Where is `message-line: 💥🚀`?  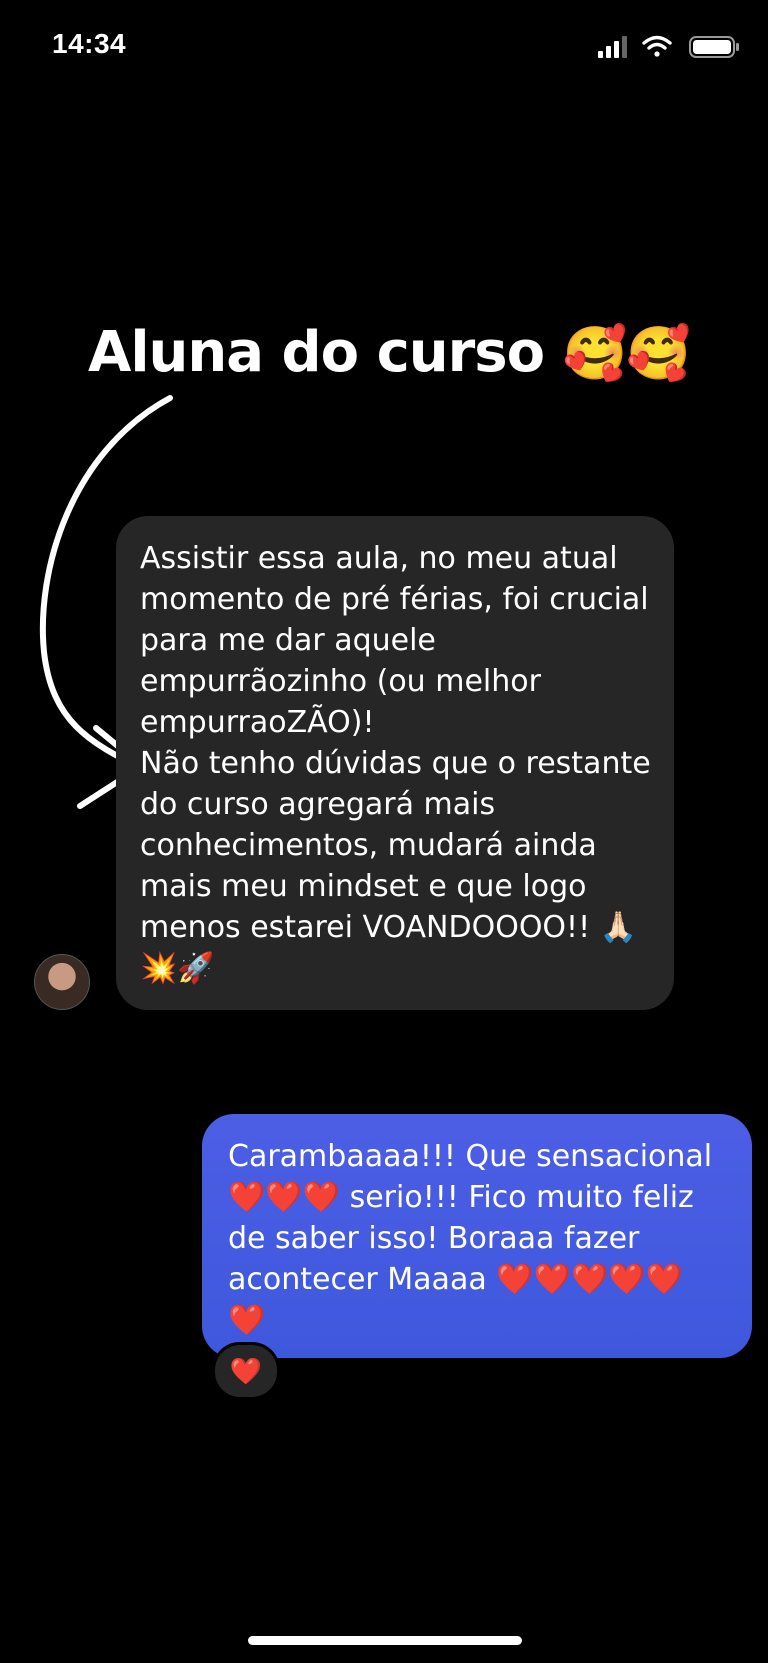
message-line: 💥🚀 is located at coordinates (177, 968).